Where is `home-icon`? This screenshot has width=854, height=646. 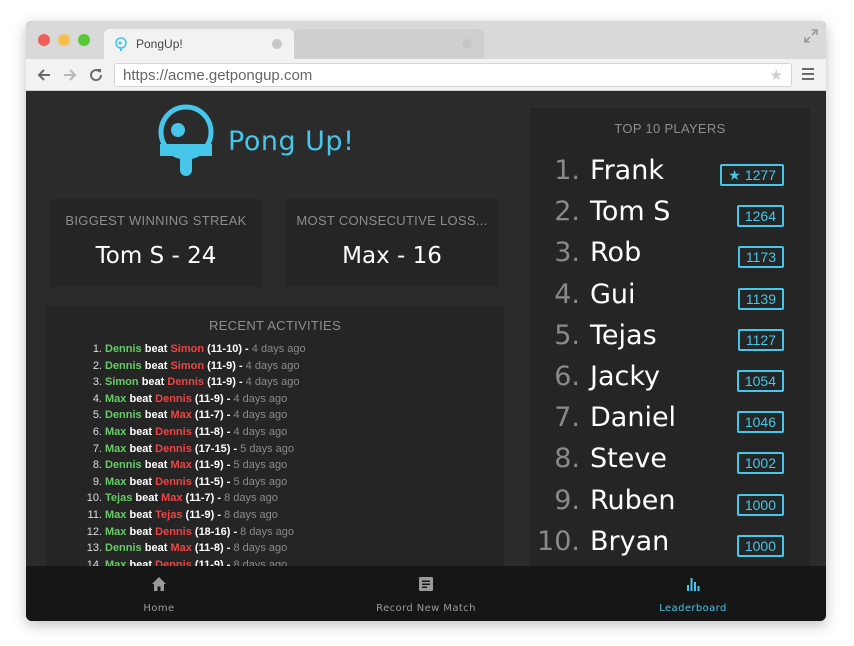 home-icon is located at coordinates (159, 584).